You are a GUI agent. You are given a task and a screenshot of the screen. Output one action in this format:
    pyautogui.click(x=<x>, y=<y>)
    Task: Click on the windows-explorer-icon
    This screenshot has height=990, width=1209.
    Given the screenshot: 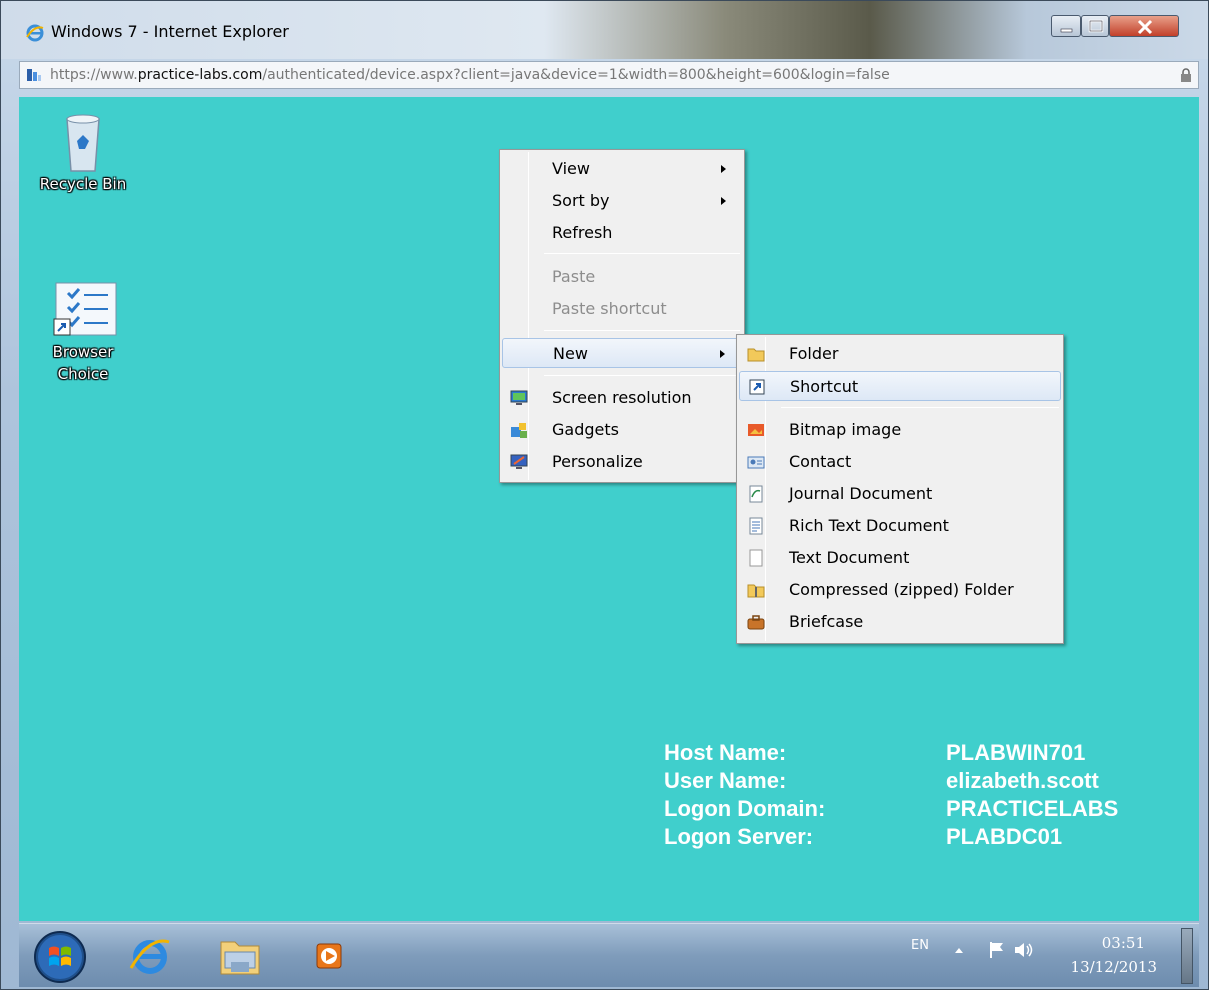 What is the action you would take?
    pyautogui.click(x=240, y=956)
    